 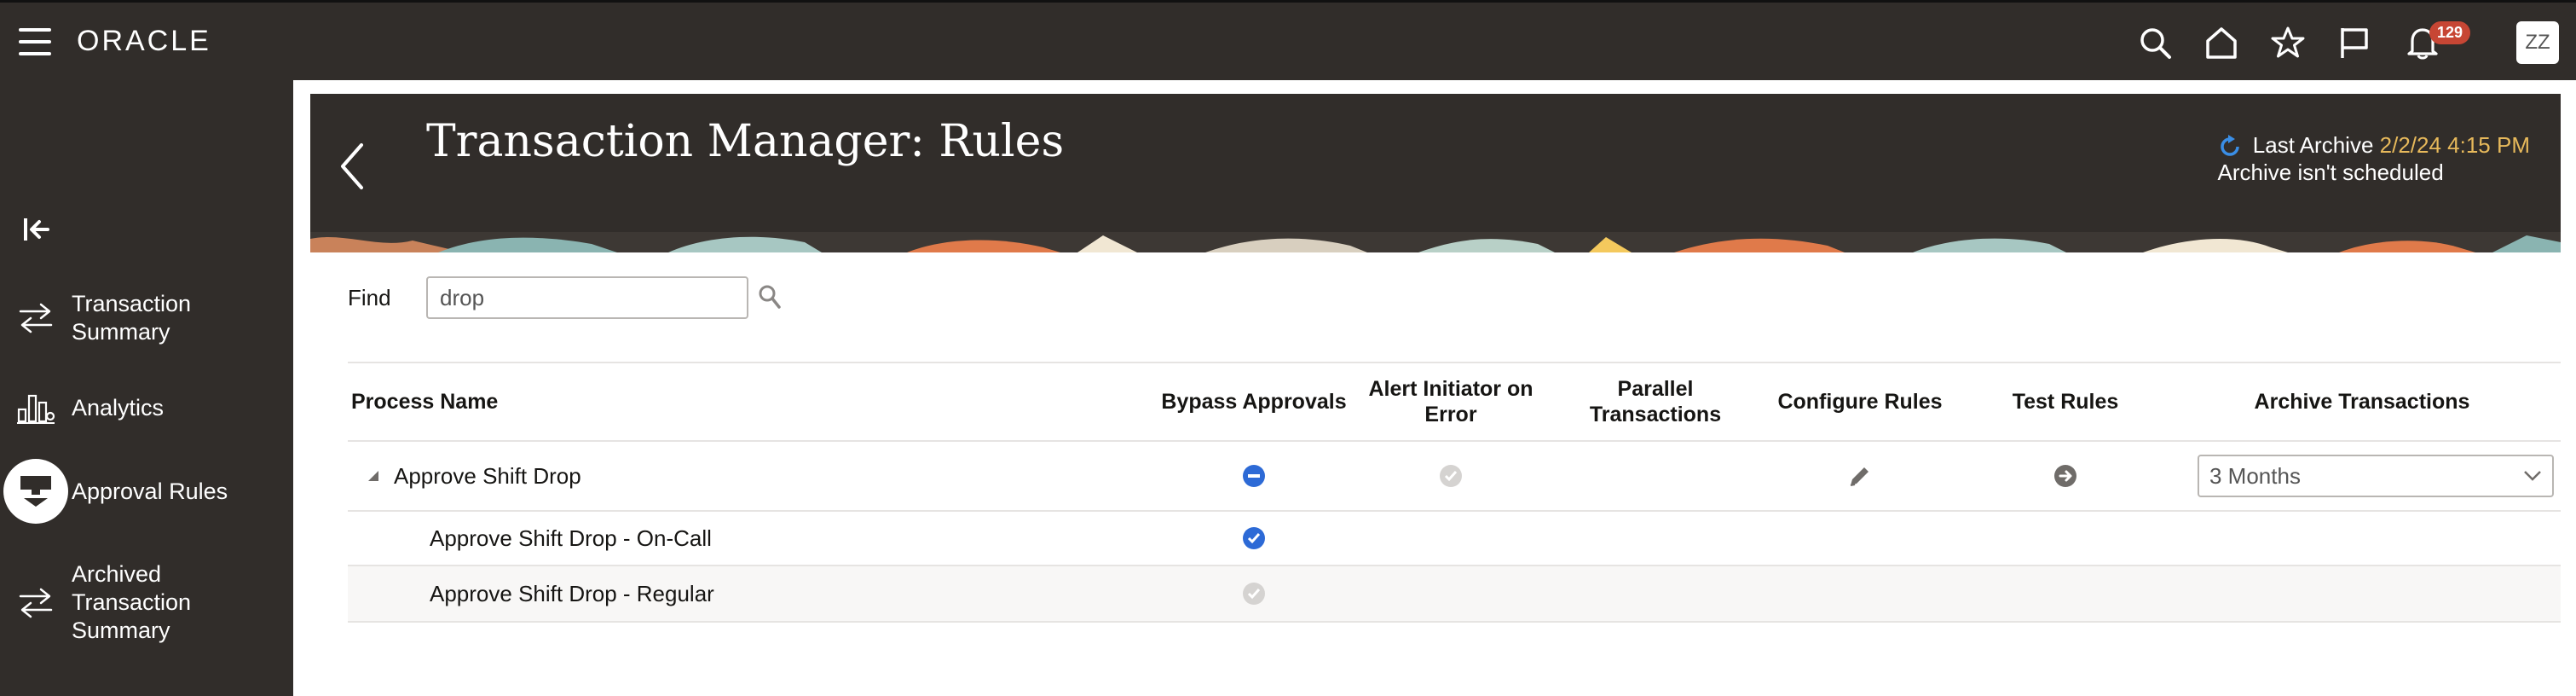 What do you see at coordinates (745, 141) in the screenshot?
I see `page-title: Transaction Manager: Rules` at bounding box center [745, 141].